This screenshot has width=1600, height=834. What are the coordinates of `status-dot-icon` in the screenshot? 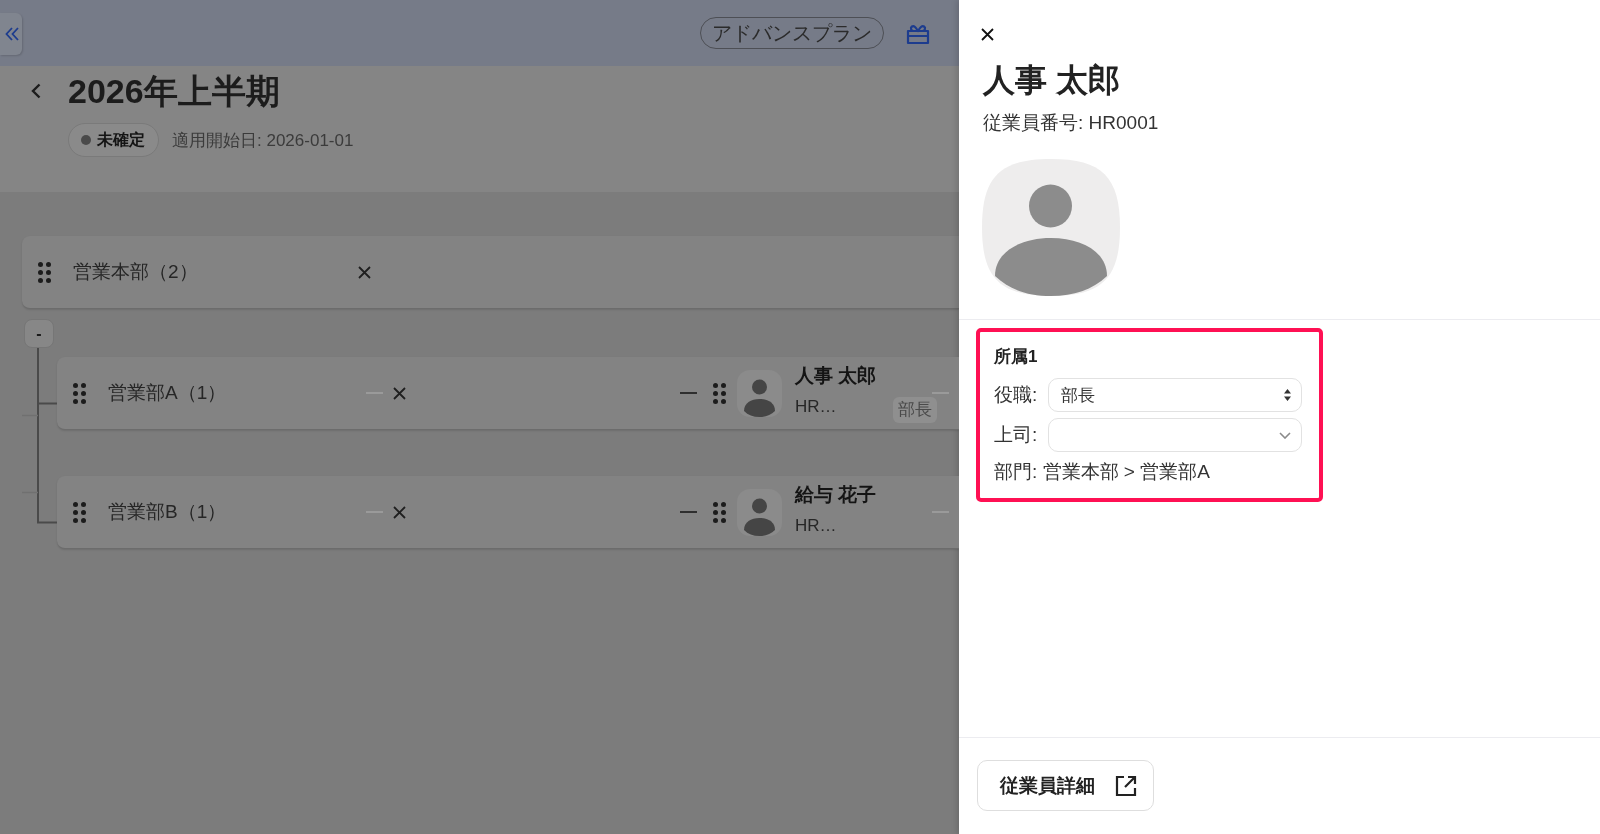 It's located at (86, 140).